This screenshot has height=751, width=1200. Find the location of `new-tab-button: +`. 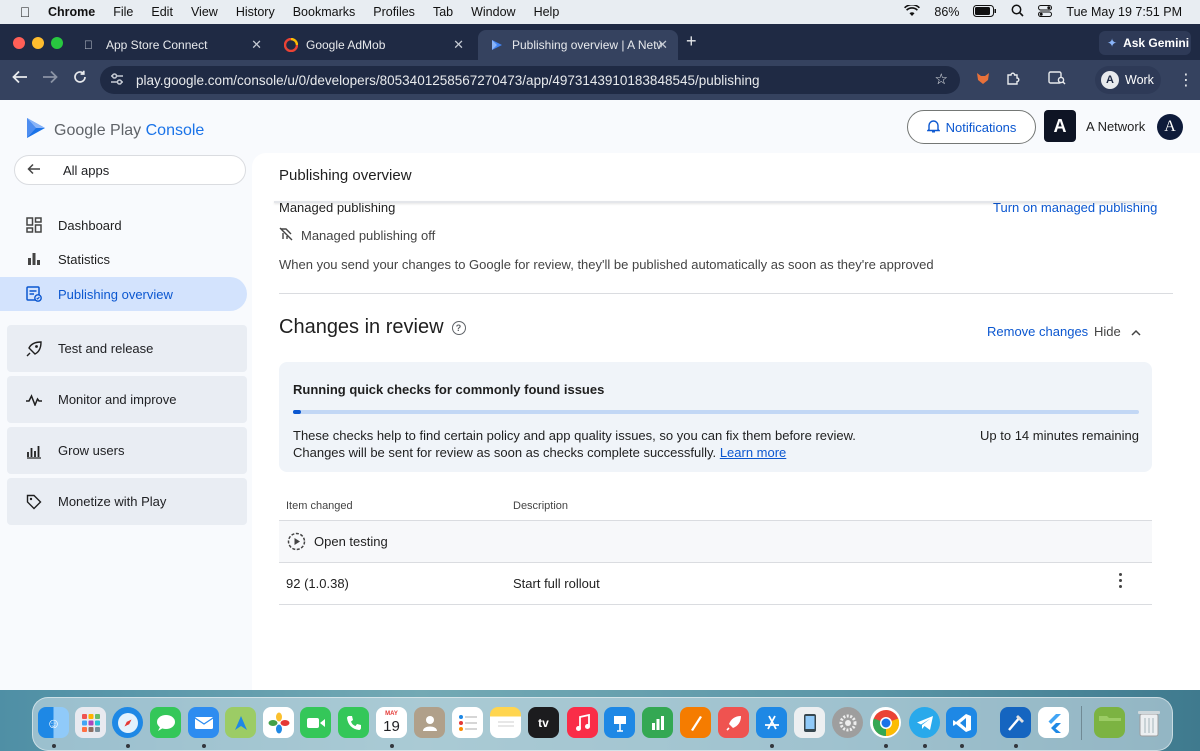

new-tab-button: + is located at coordinates (691, 41).